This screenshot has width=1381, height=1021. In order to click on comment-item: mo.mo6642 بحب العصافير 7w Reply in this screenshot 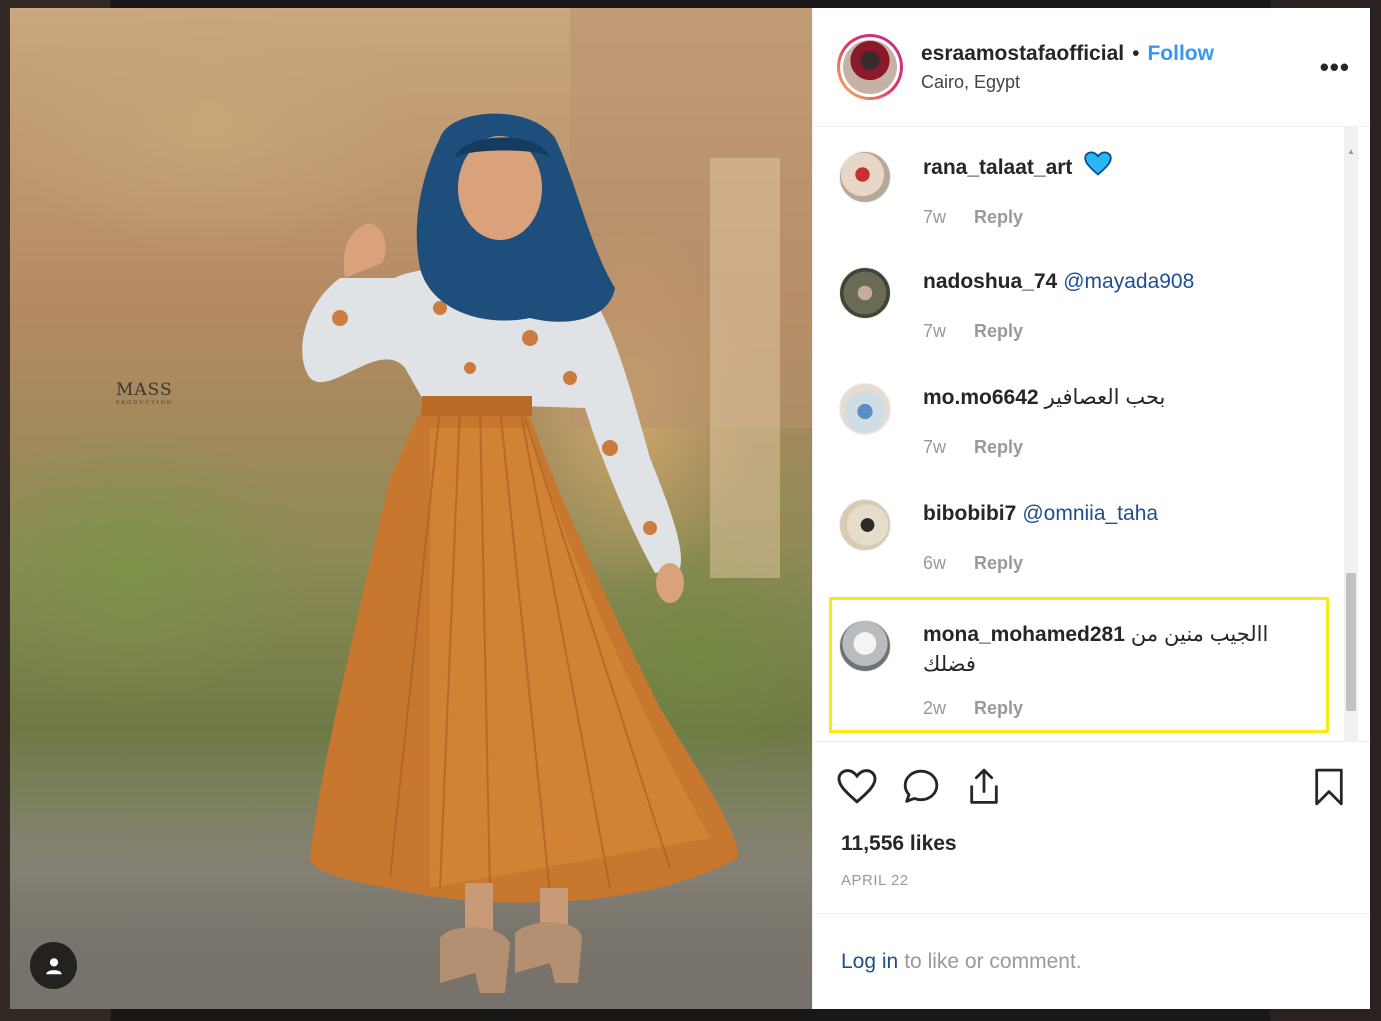, I will do `click(1079, 416)`.